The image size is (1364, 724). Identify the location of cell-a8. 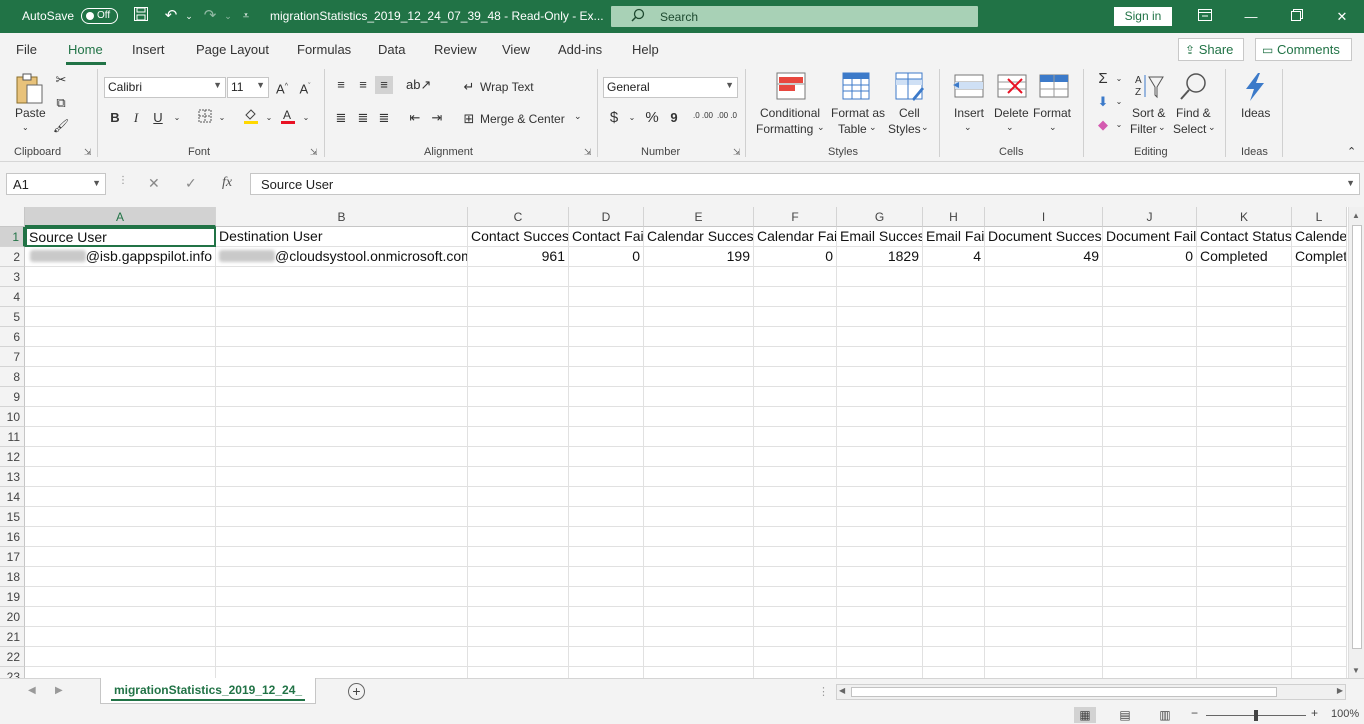
(120, 377).